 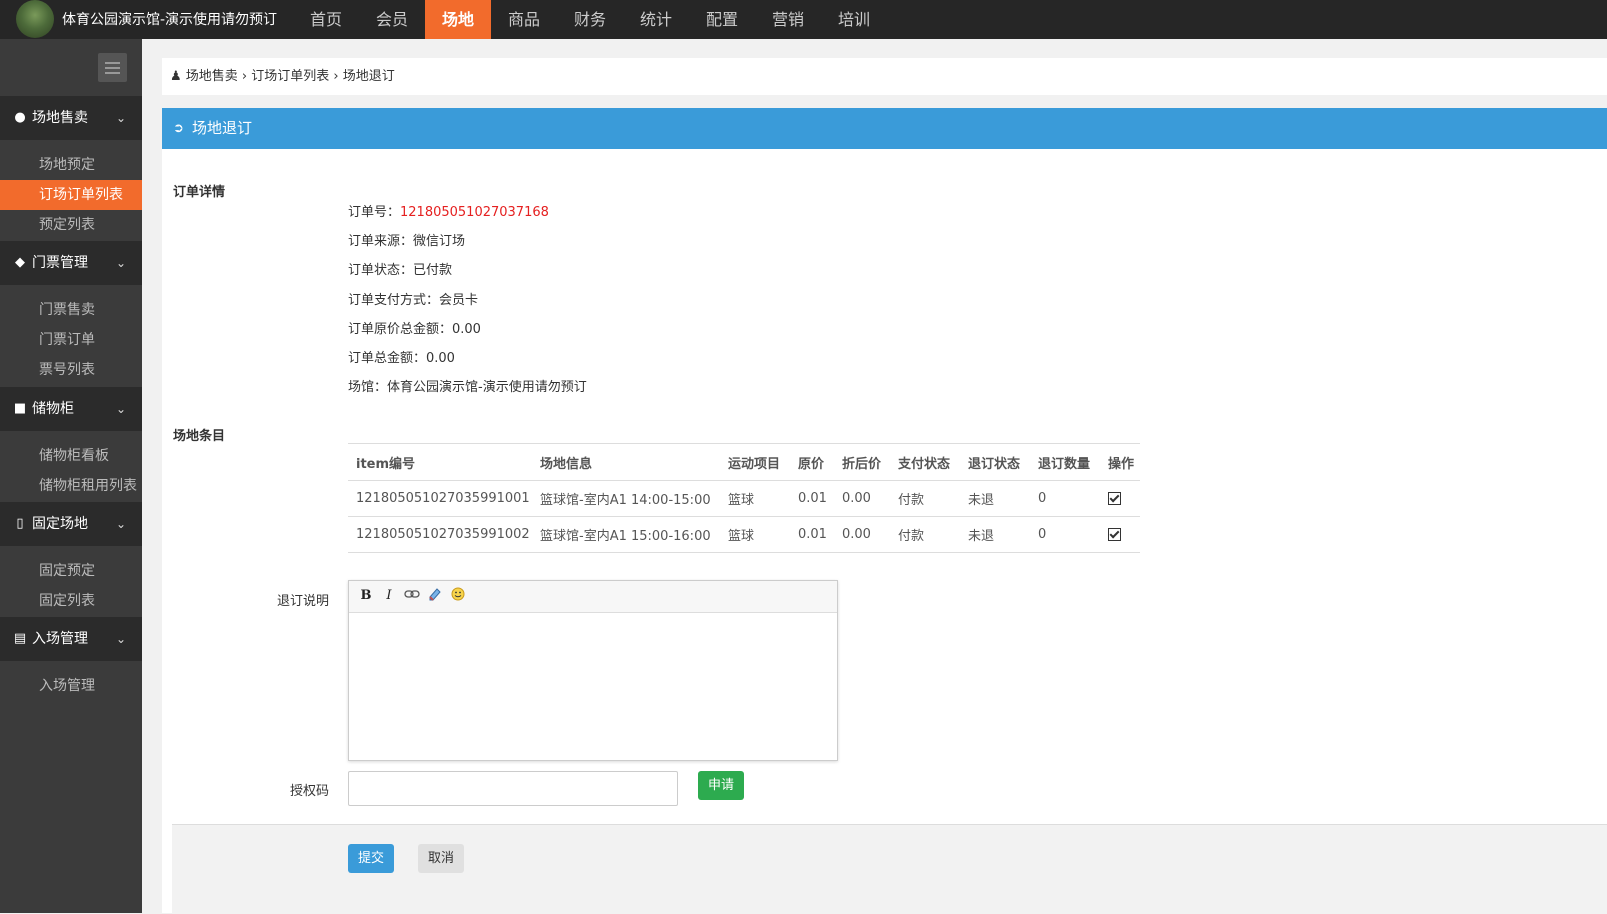 I want to click on sidebar-item-reservation-list: 预定列表, so click(x=71, y=225).